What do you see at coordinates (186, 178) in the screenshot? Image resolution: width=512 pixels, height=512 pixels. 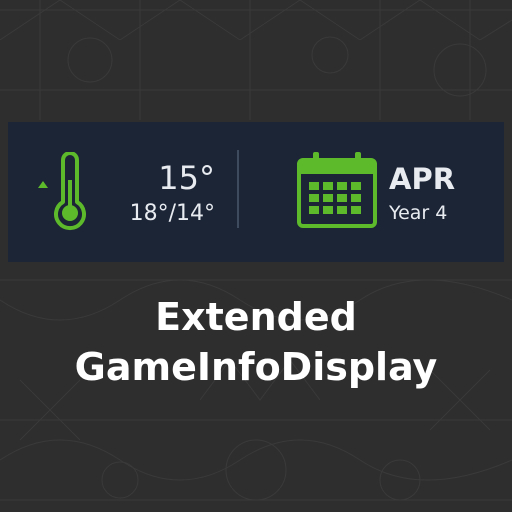 I see `current-temperature: 15°` at bounding box center [186, 178].